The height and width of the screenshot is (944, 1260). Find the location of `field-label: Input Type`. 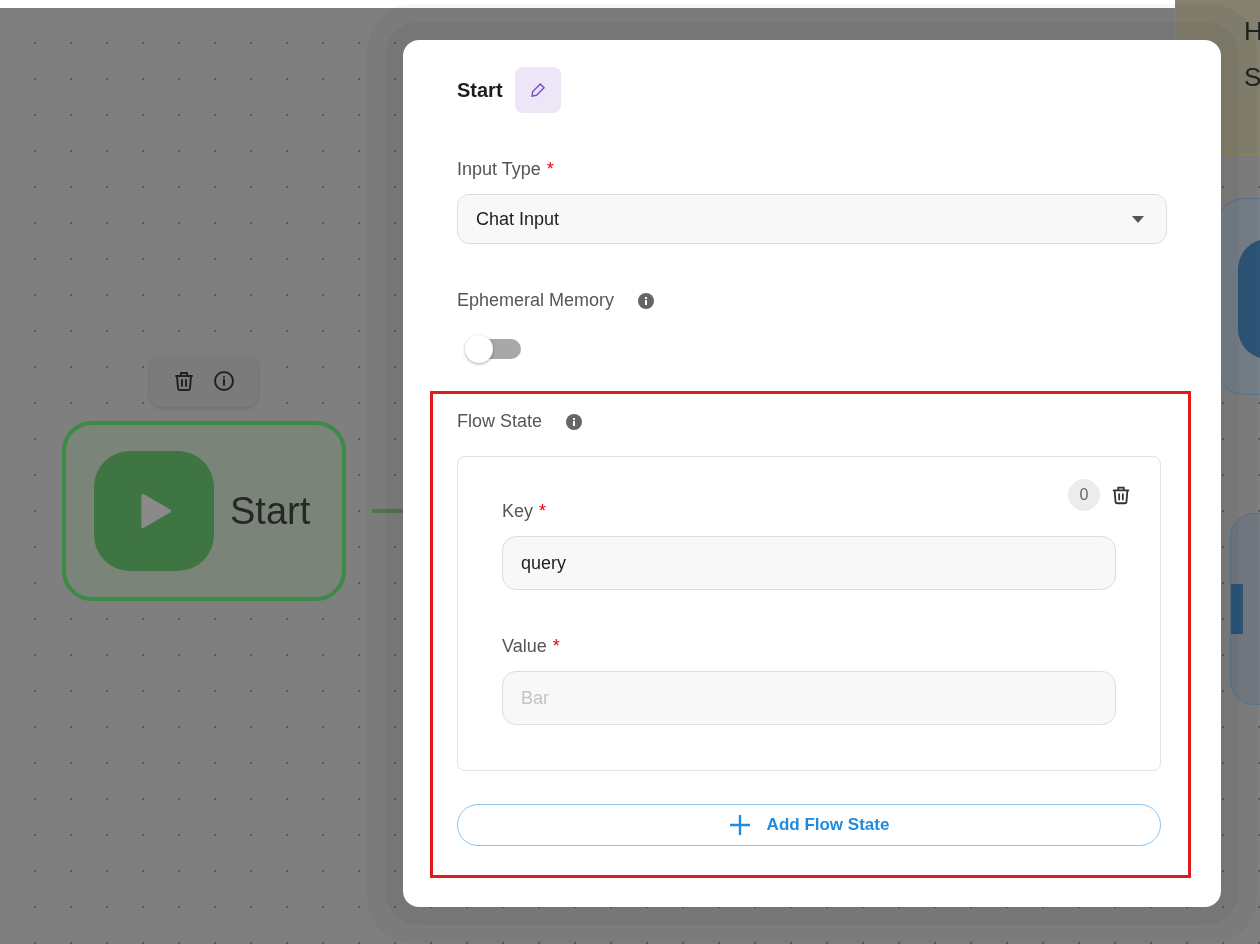

field-label: Input Type is located at coordinates (499, 169).